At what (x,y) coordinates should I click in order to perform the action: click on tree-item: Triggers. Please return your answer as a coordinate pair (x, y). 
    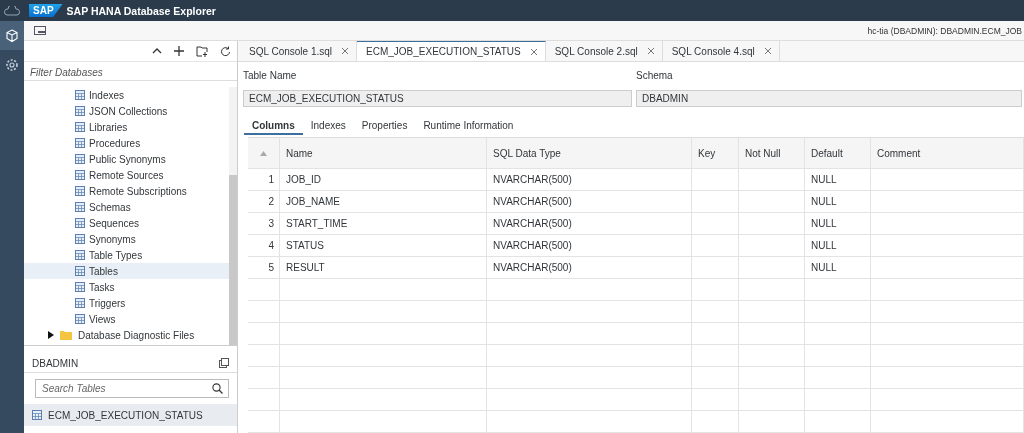
    Looking at the image, I should click on (126, 303).